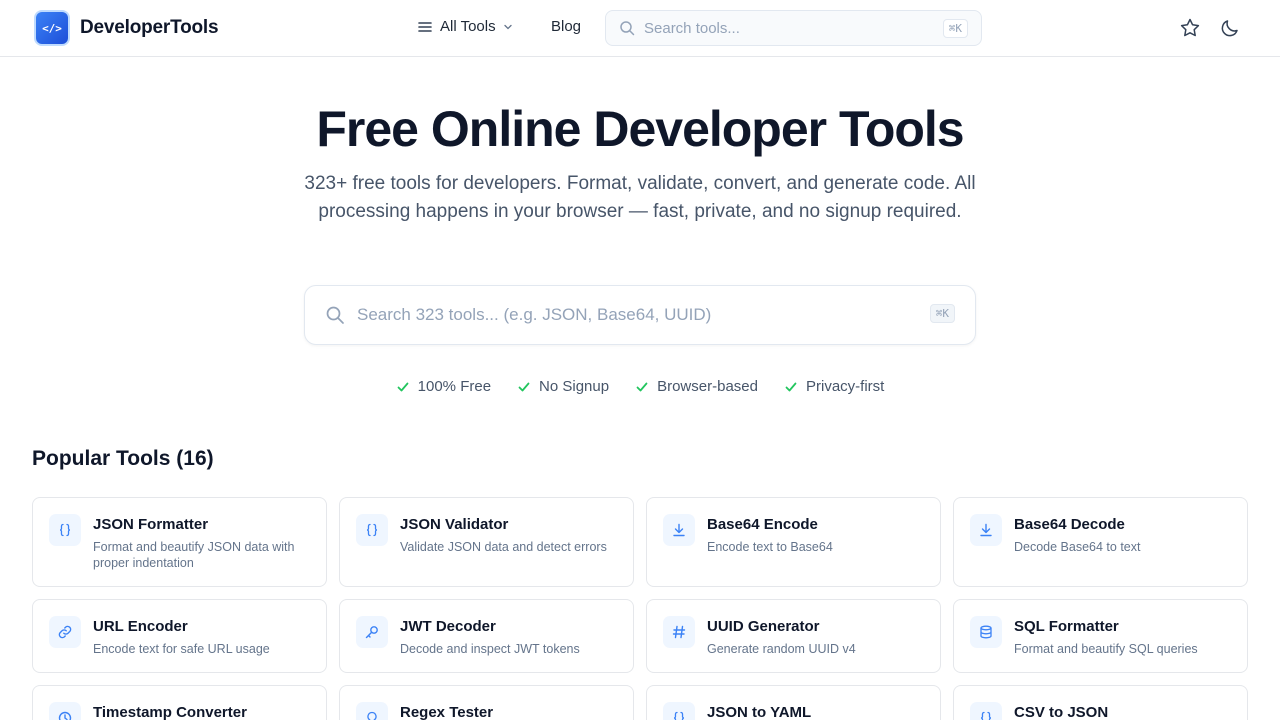 This screenshot has width=1280, height=720. What do you see at coordinates (503, 547) in the screenshot?
I see `tool-description: Validate JSON data and detect errors` at bounding box center [503, 547].